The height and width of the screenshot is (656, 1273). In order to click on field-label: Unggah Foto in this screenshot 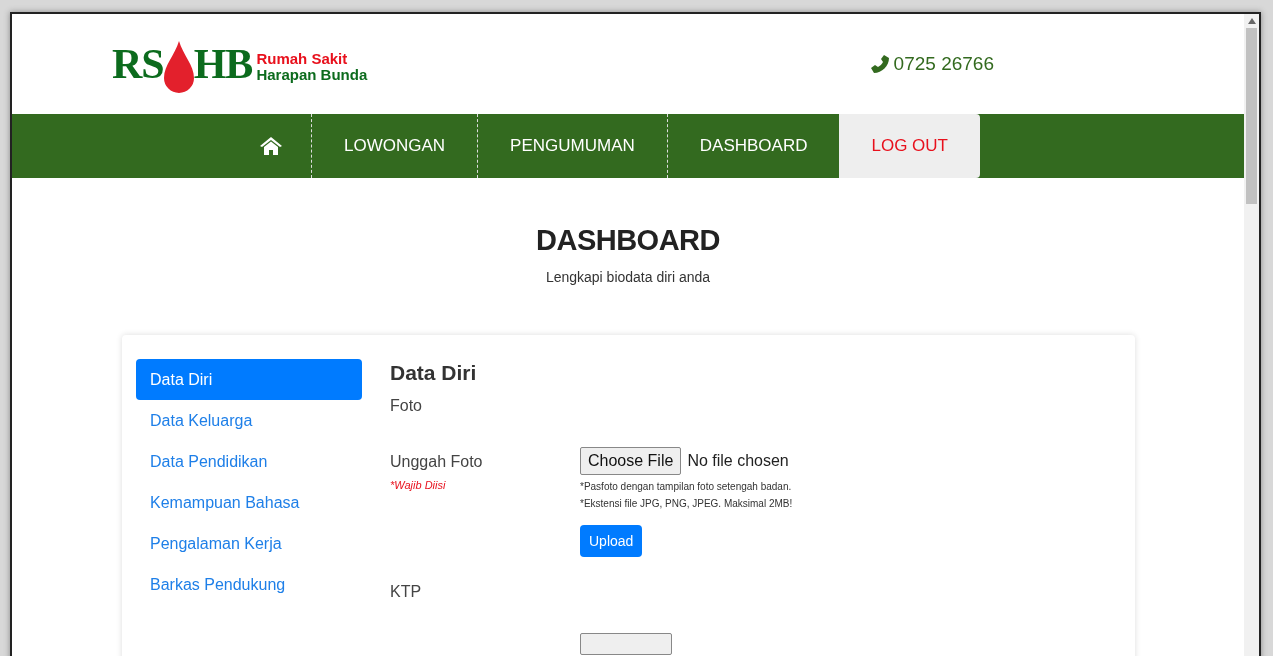, I will do `click(437, 462)`.